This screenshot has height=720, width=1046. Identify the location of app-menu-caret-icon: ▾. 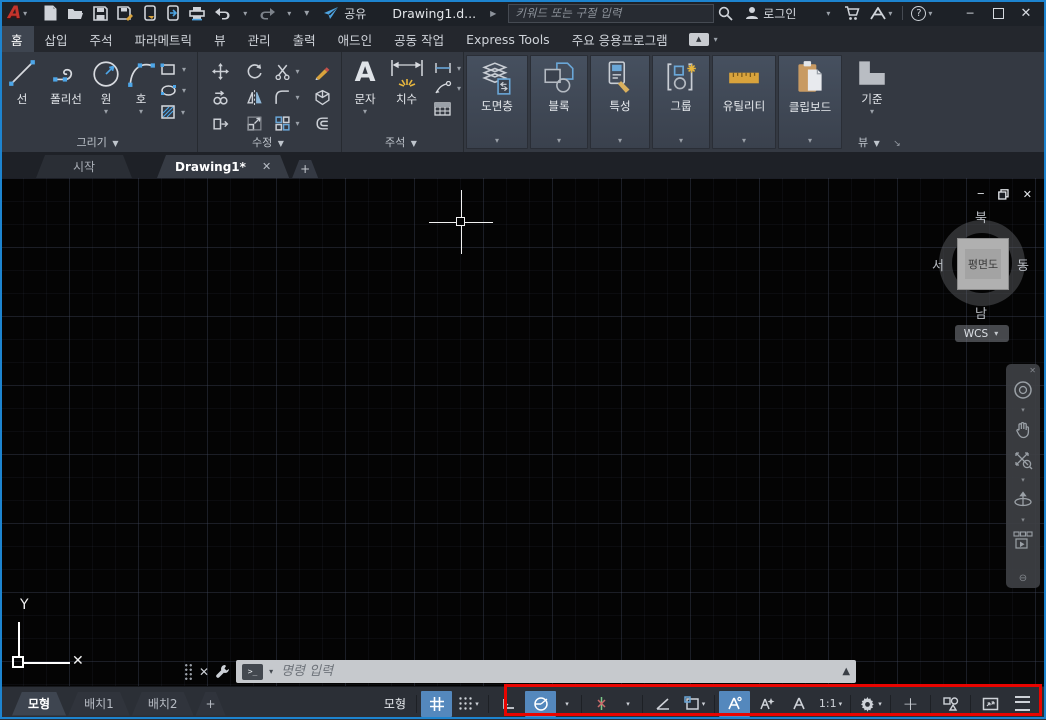
(25, 13).